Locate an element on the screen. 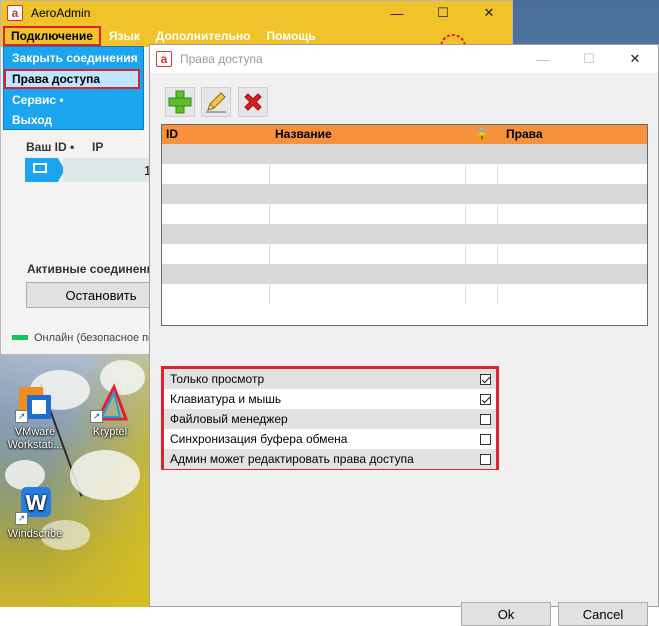 The image size is (659, 626). svg-text: W is located at coordinates (36, 503).